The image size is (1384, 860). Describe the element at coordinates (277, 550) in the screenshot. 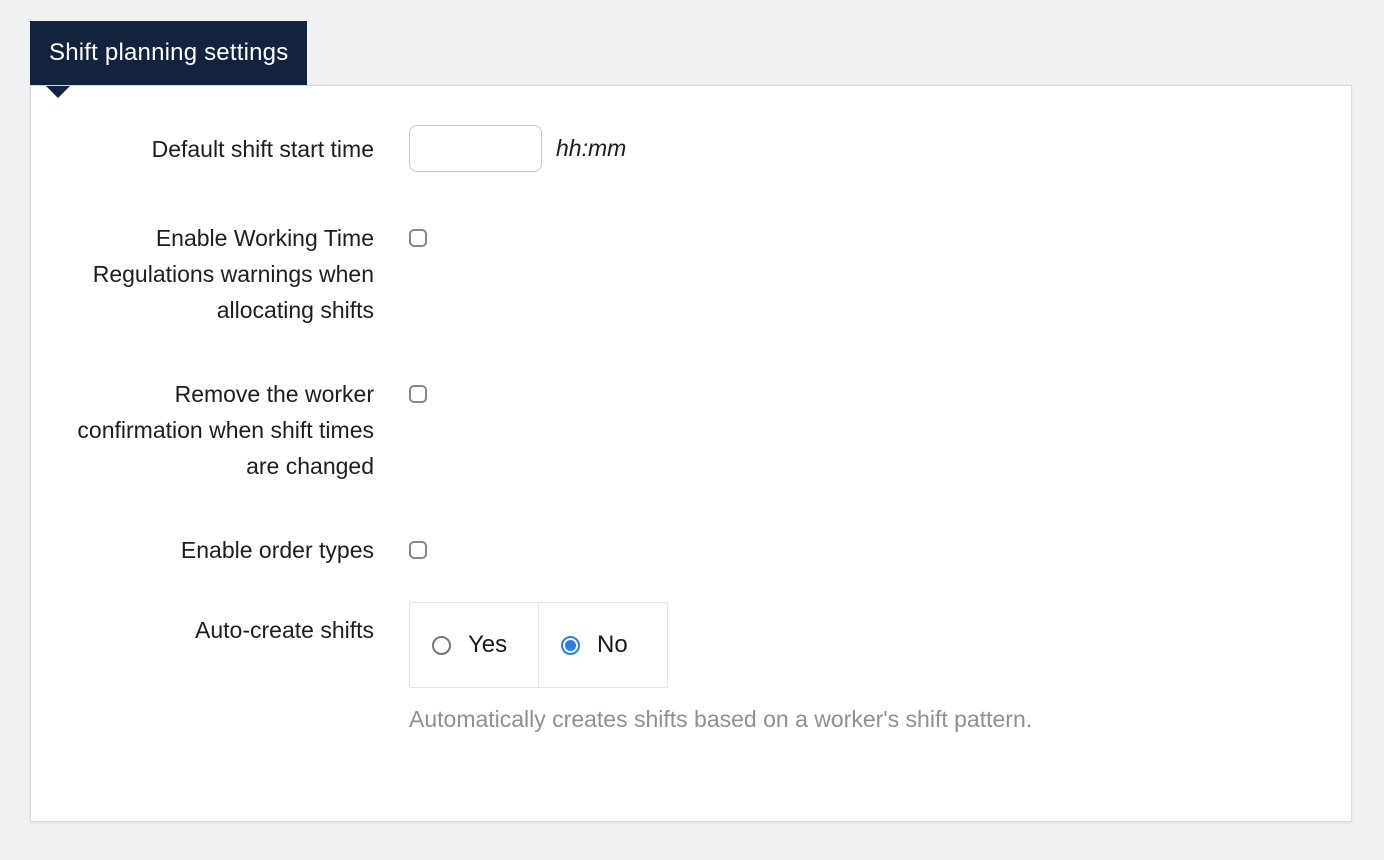

I see `field-label-enable-order-types: Enable order types` at that location.